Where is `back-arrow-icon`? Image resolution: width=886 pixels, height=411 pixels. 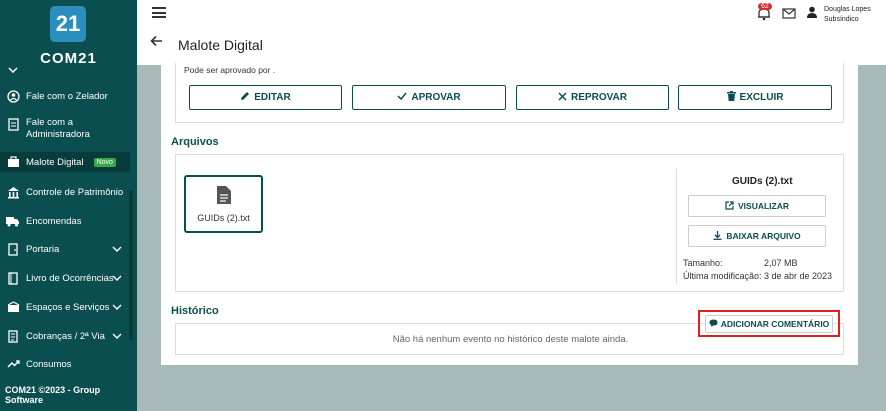
back-arrow-icon is located at coordinates (156, 42).